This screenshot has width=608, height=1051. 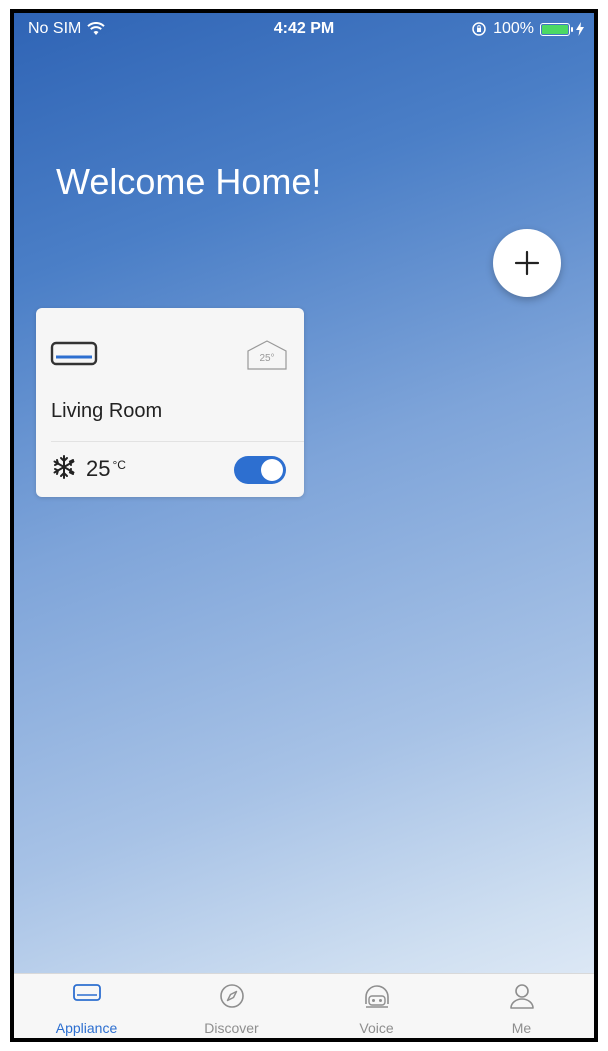 I want to click on room-name: Living Room, so click(x=107, y=411).